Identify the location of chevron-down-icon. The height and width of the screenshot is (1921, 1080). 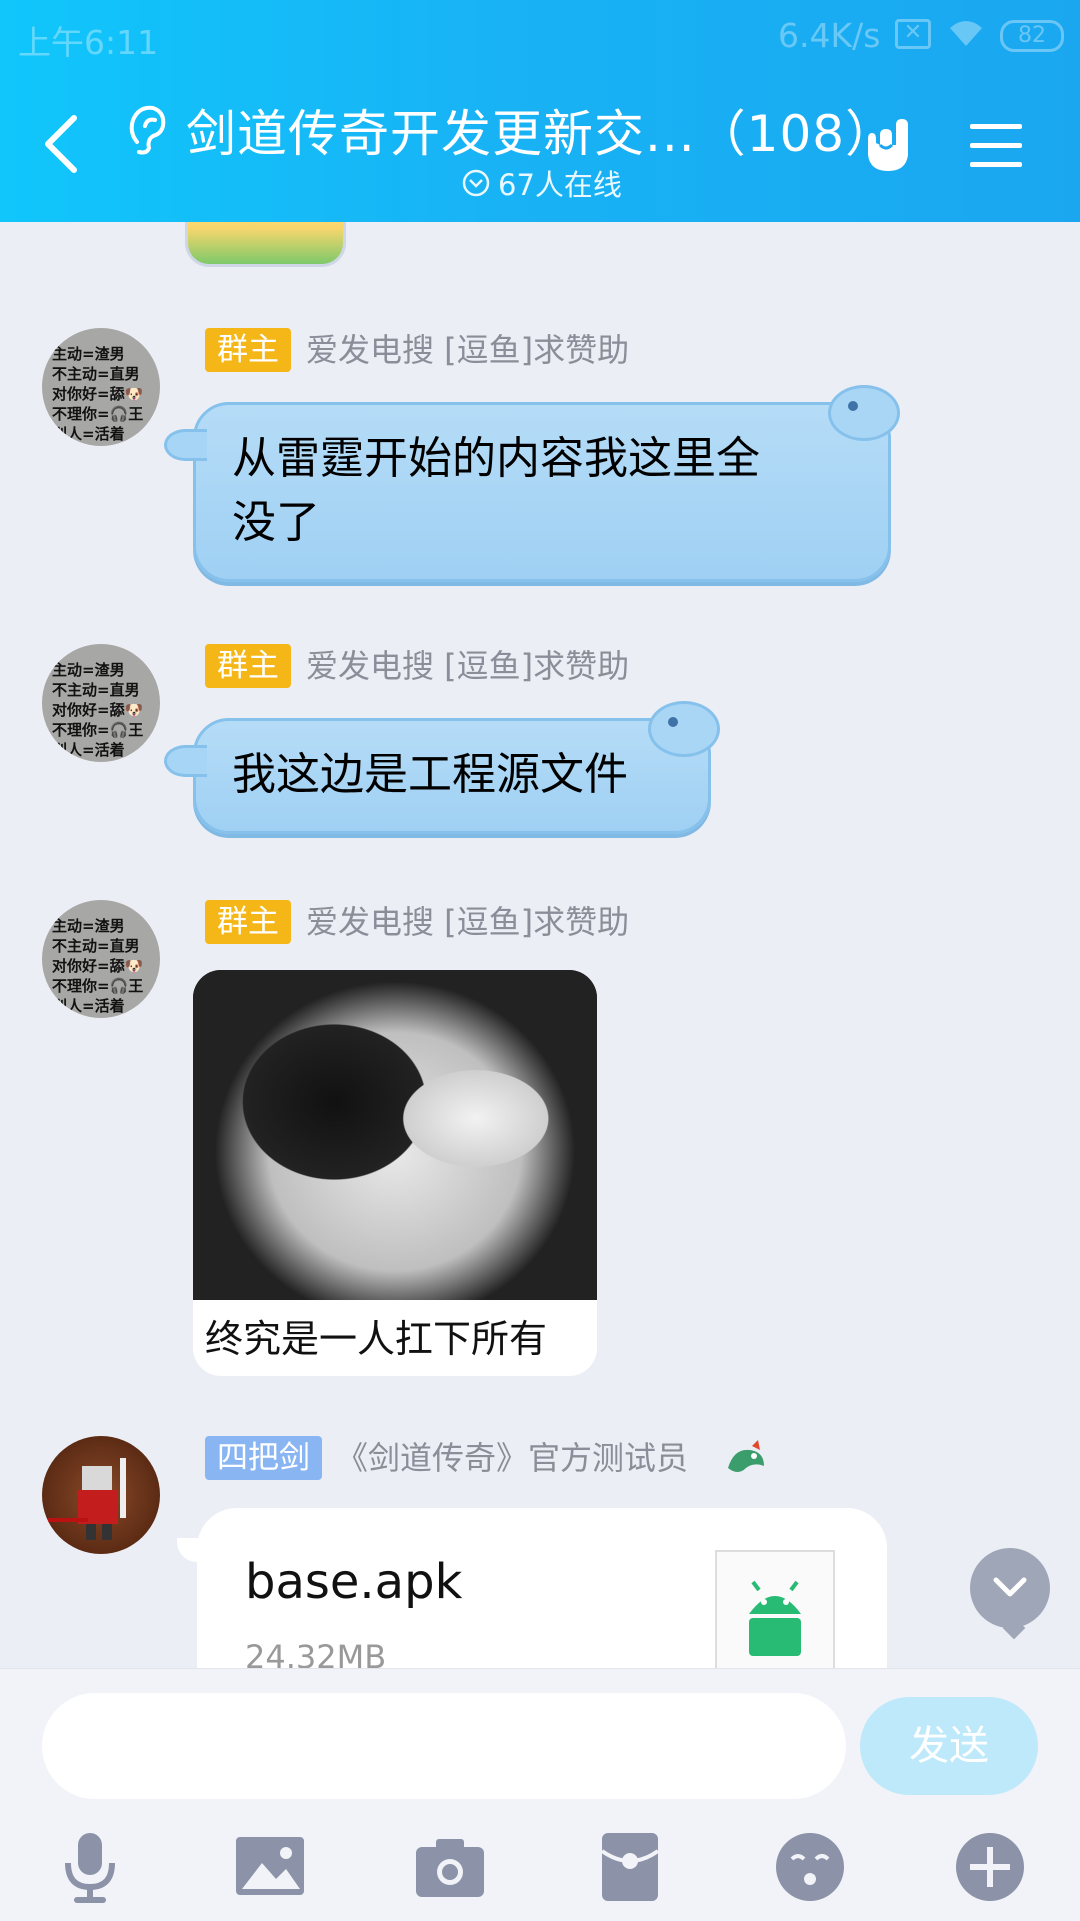
(1010, 1587).